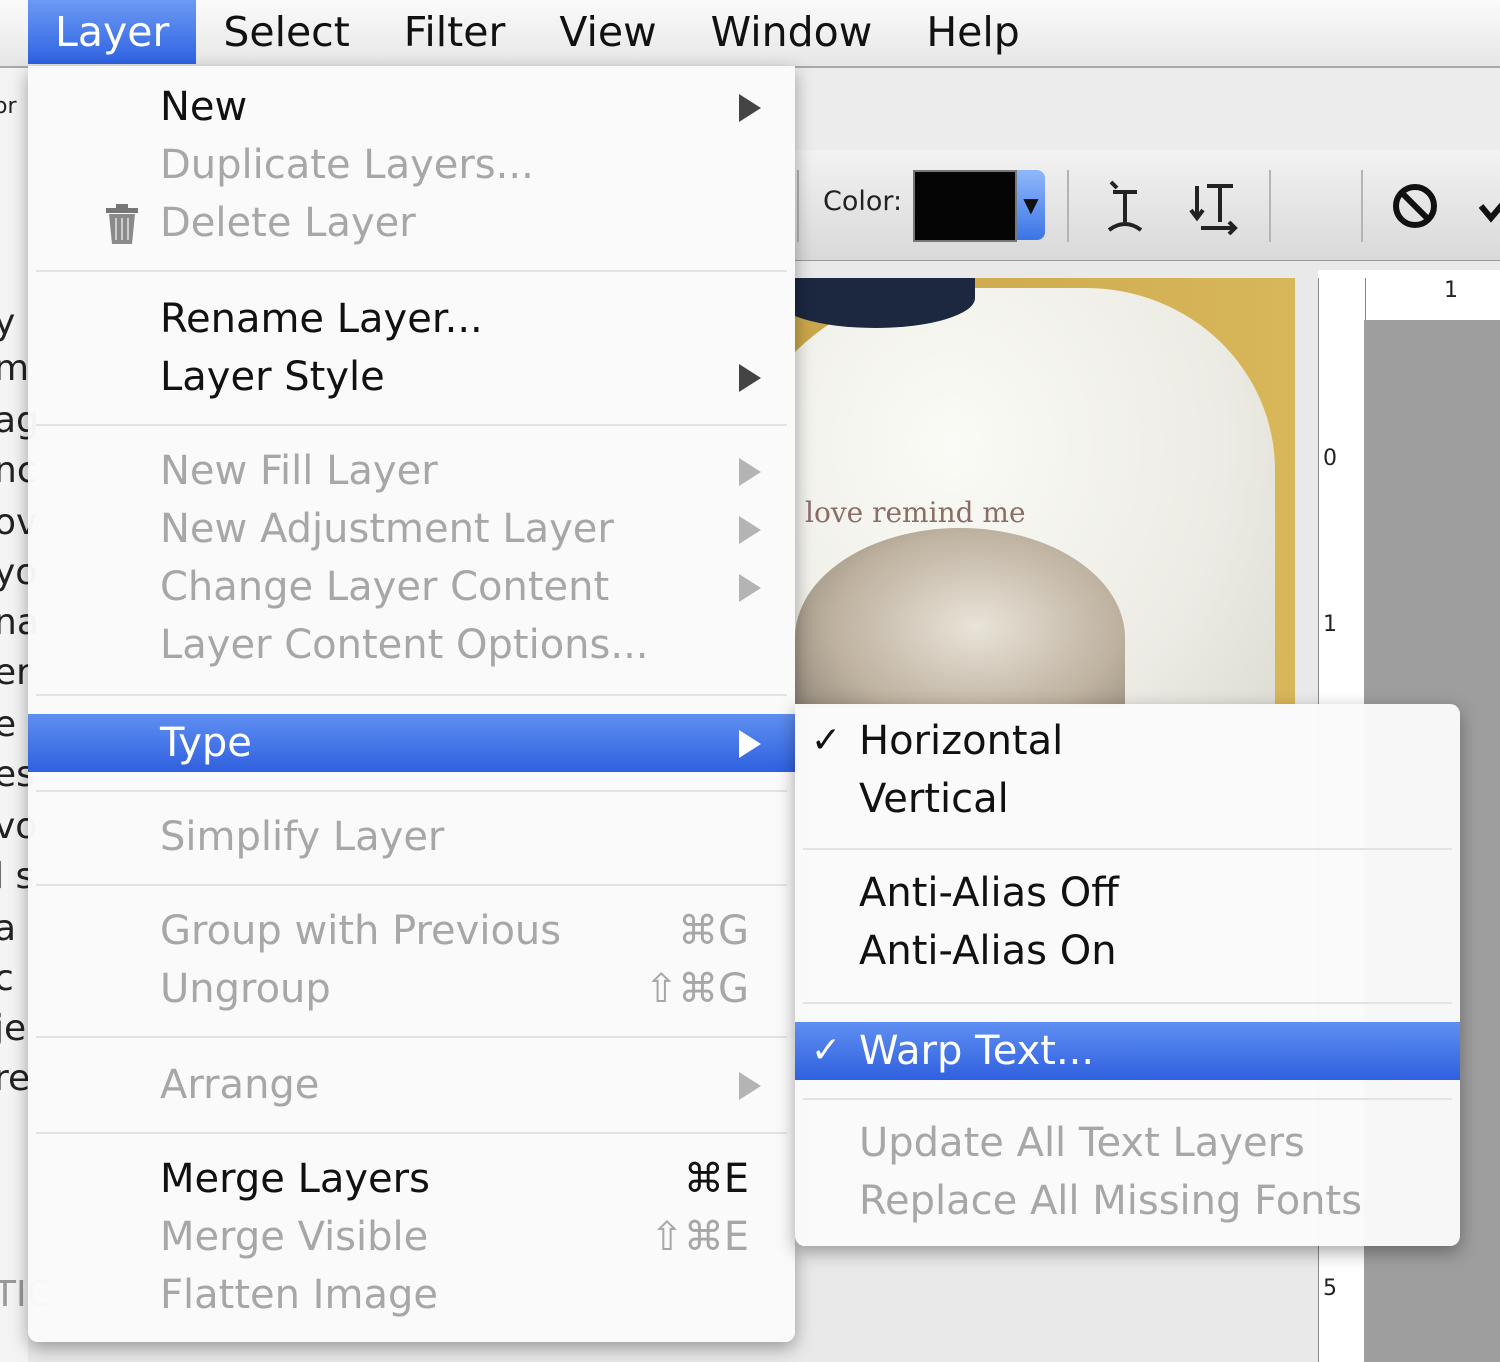 Image resolution: width=1500 pixels, height=1362 pixels. Describe the element at coordinates (965, 206) in the screenshot. I see `color-swatch` at that location.